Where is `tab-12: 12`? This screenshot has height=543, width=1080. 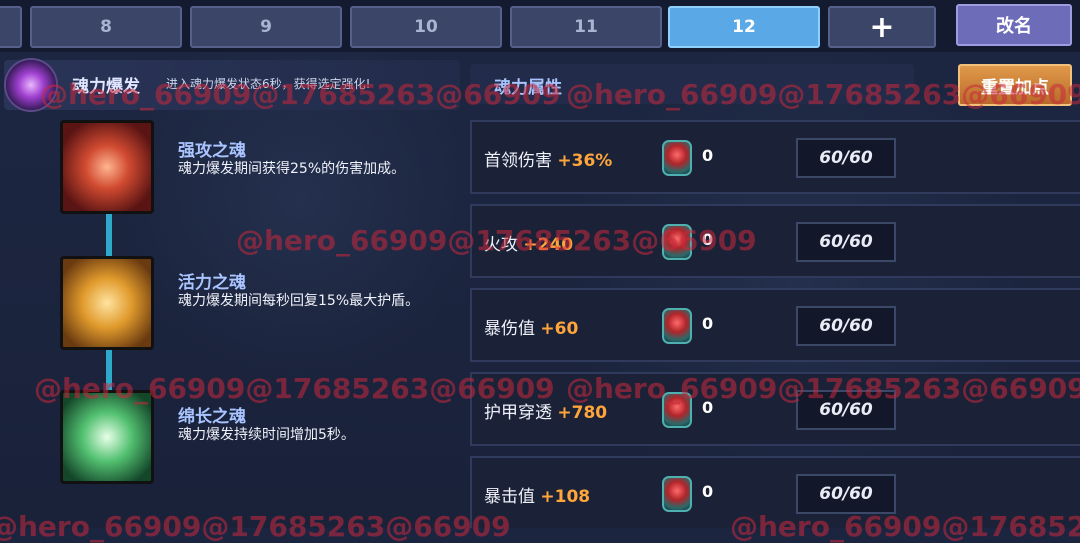 tab-12: 12 is located at coordinates (744, 27).